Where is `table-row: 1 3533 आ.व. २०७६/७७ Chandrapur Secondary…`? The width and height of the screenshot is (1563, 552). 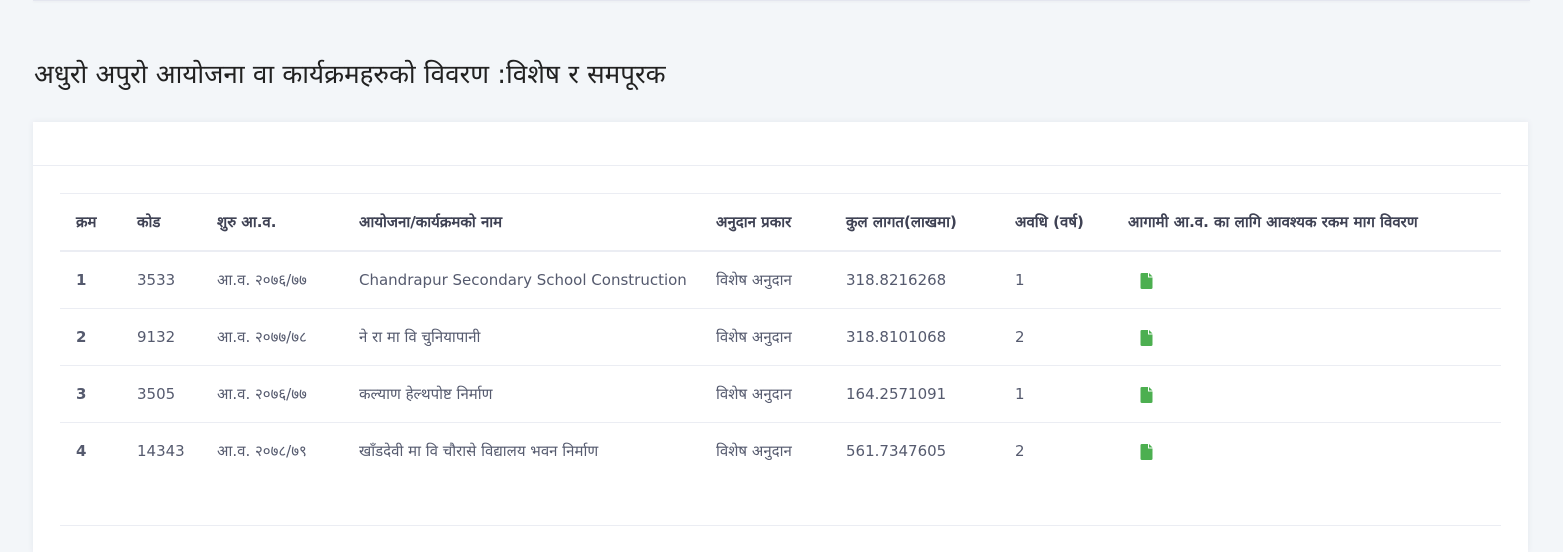 table-row: 1 3533 आ.व. २०७६/७७ Chandrapur Secondary… is located at coordinates (780, 280).